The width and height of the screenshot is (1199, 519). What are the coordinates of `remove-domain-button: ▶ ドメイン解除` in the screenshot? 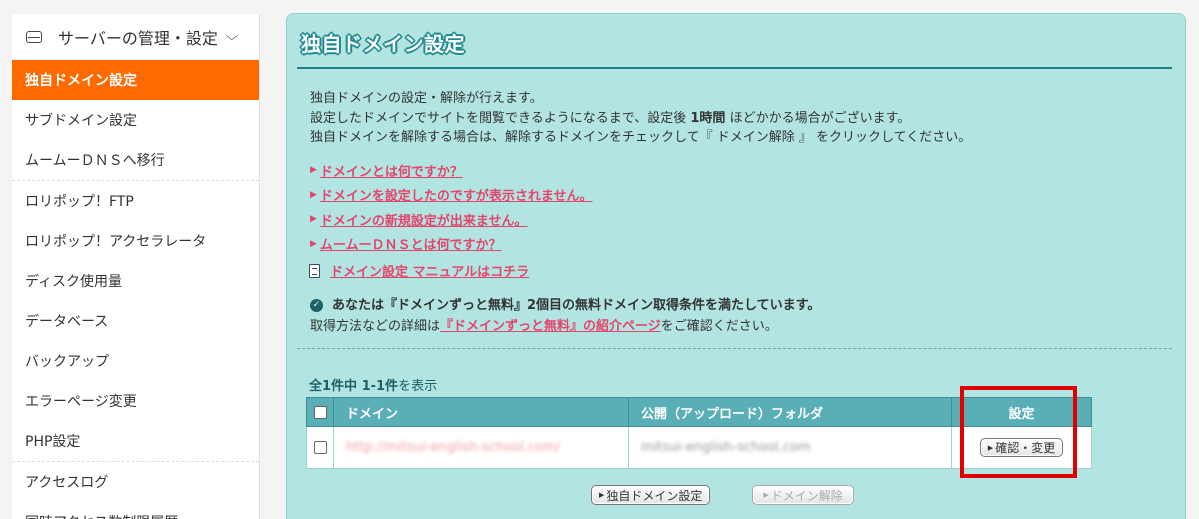 It's located at (803, 495).